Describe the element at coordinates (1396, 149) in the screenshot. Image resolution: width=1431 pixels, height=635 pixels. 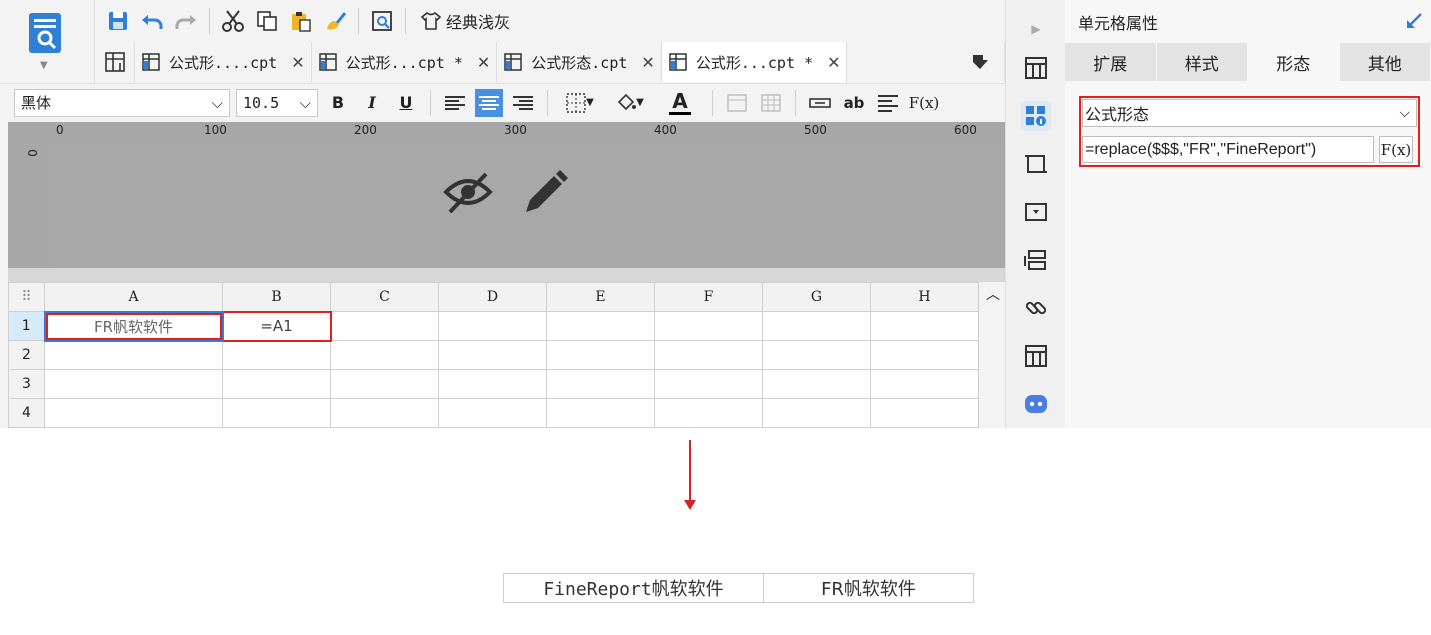
I see `formula-editor-button: F(x)` at that location.